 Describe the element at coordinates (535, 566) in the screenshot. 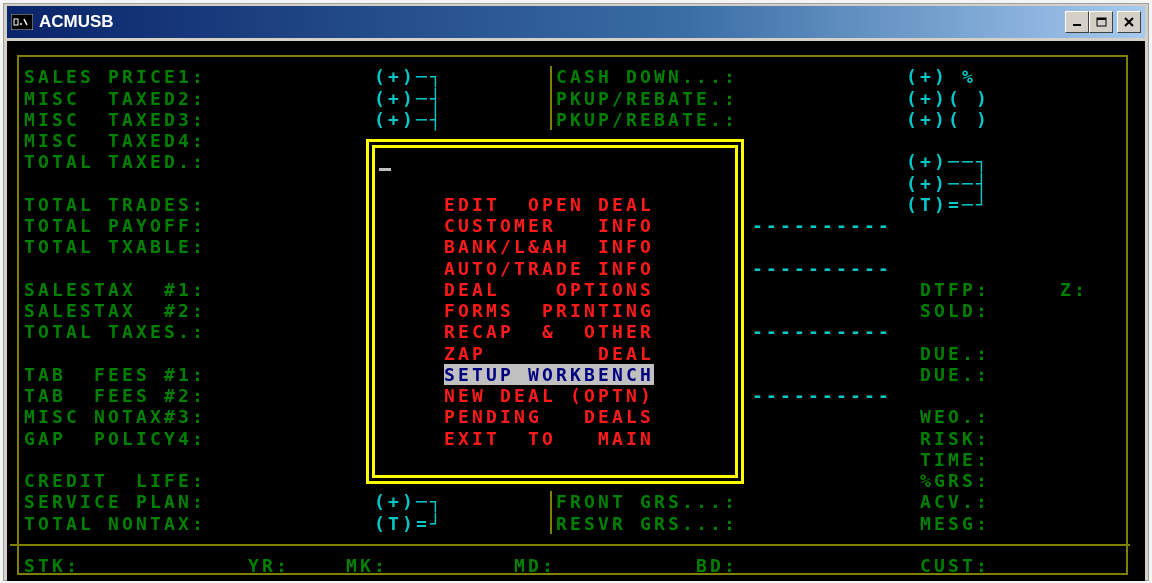

I see `field-label: MD:` at that location.